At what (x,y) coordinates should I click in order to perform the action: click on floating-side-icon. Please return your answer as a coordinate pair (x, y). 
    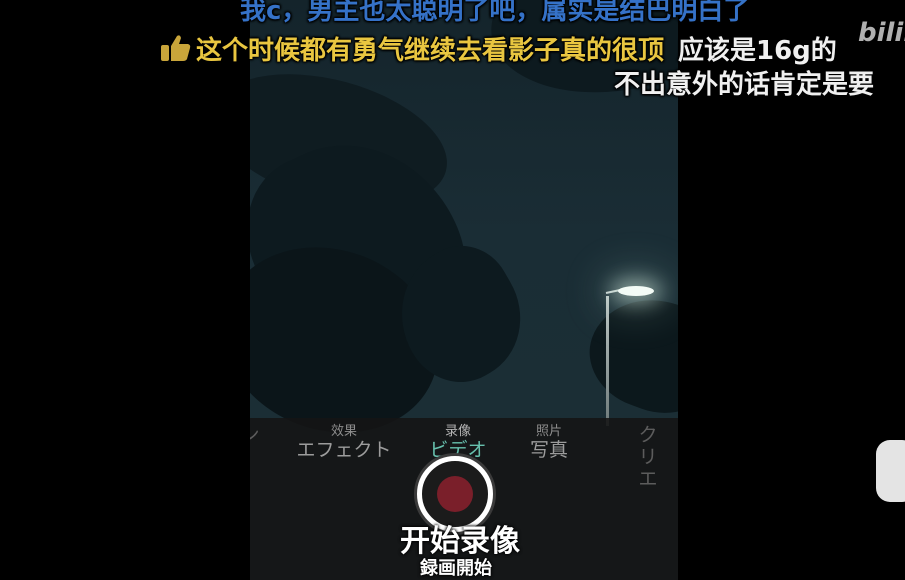
    Looking at the image, I should click on (890, 471).